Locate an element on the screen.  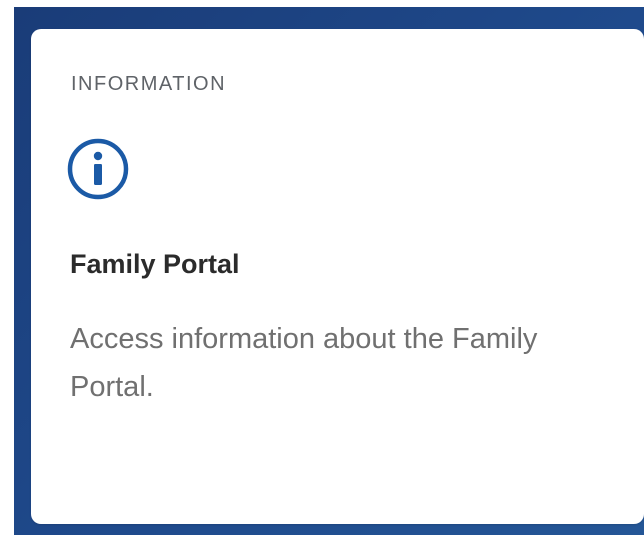
info-icon is located at coordinates (98, 169).